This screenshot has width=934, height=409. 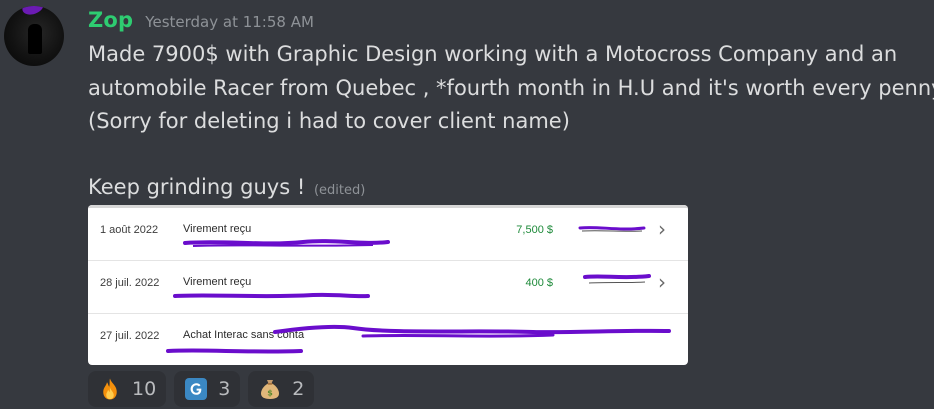 I want to click on reaction-count: 10, so click(x=144, y=389).